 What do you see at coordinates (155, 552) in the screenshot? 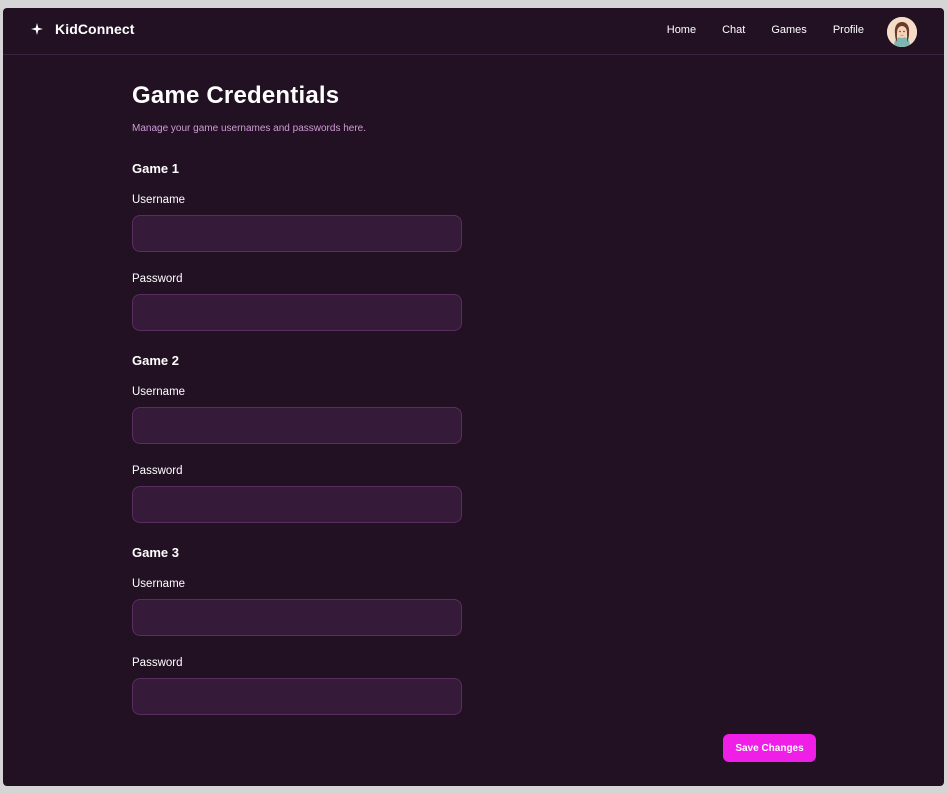
I see `game-3-title: Game 3` at bounding box center [155, 552].